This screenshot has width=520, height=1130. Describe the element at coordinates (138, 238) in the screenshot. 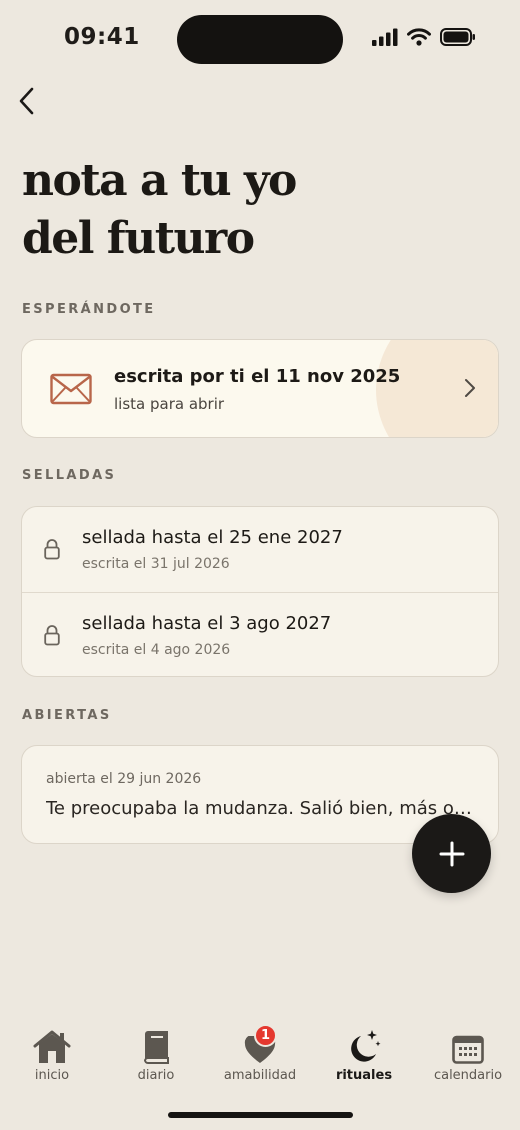

I see `page-title-line2: del futuro` at that location.